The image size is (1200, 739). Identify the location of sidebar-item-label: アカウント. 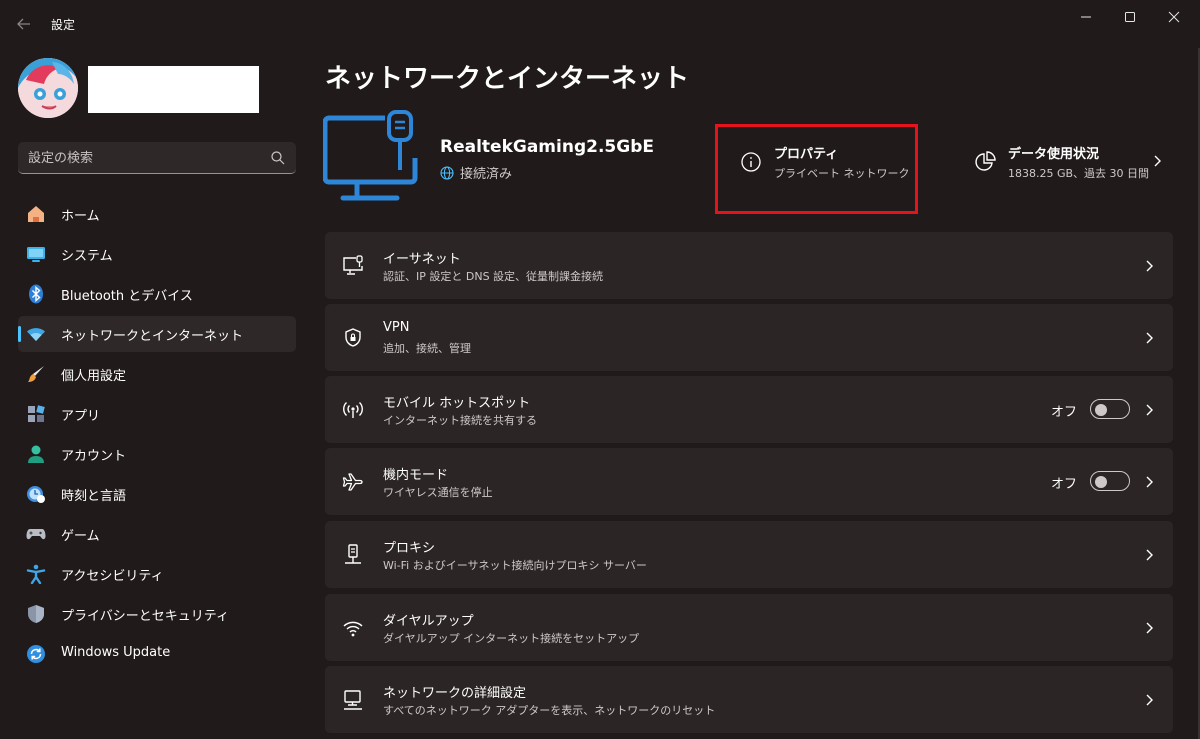
(94, 456).